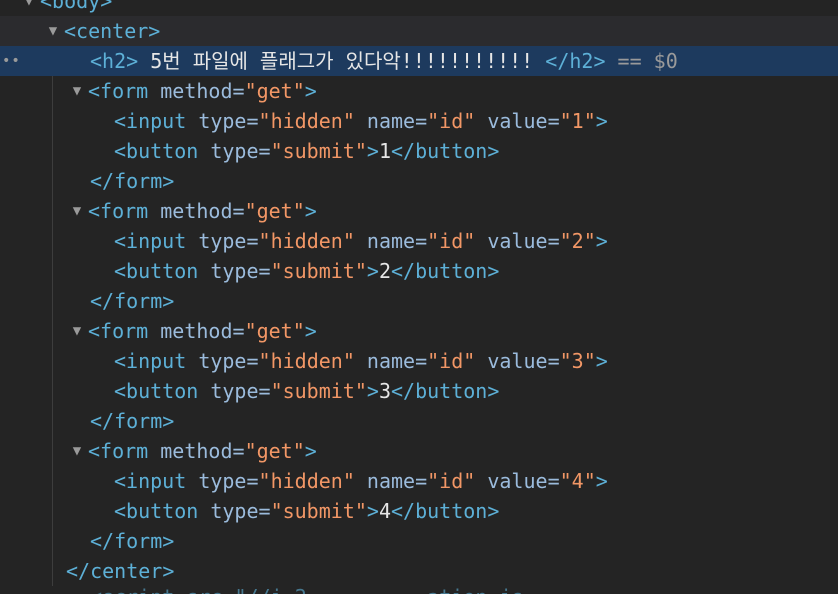 The height and width of the screenshot is (594, 838). What do you see at coordinates (577, 361) in the screenshot?
I see `value-attr-value: "3"` at bounding box center [577, 361].